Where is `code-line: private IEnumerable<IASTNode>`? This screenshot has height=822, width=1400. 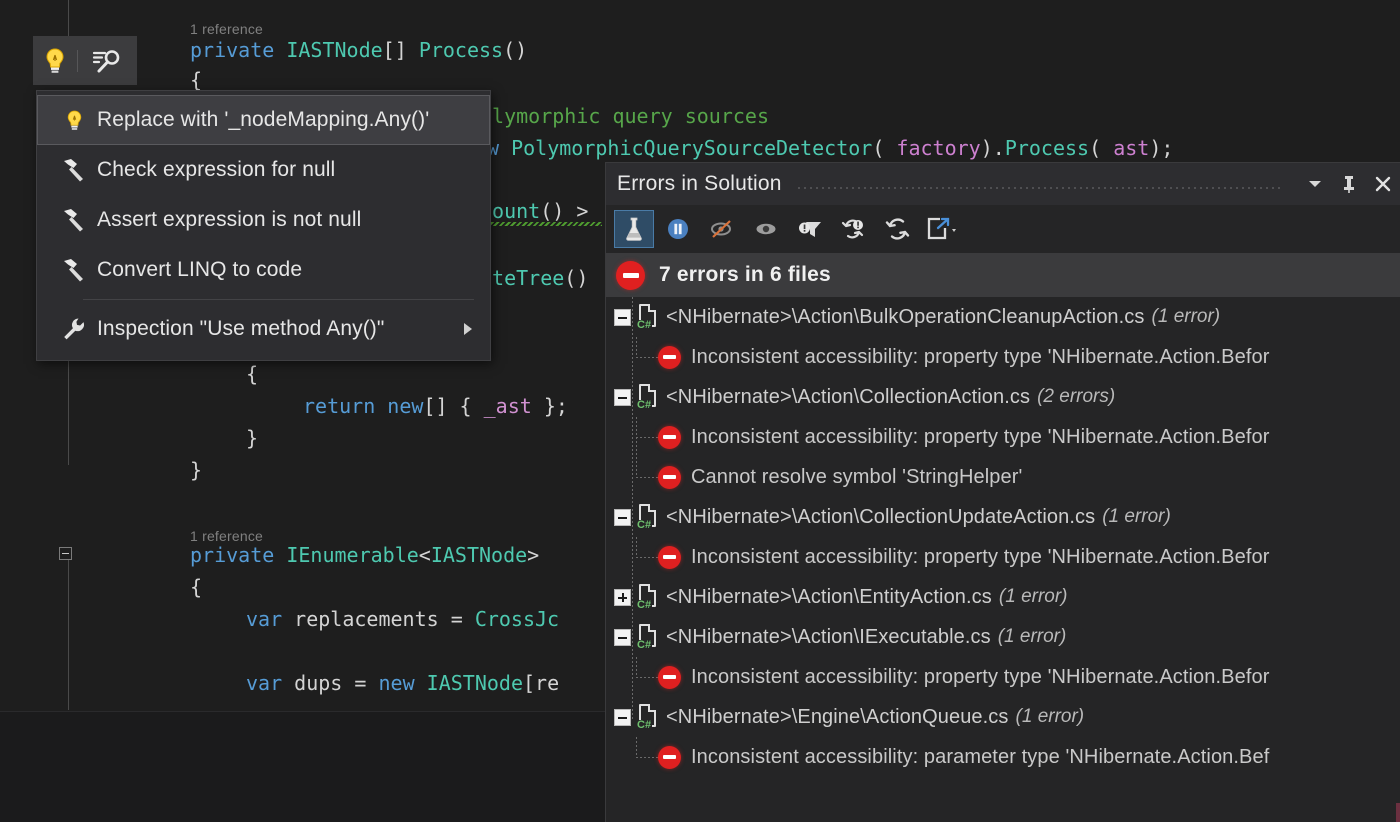 code-line: private IEnumerable<IASTNode> is located at coordinates (365, 555).